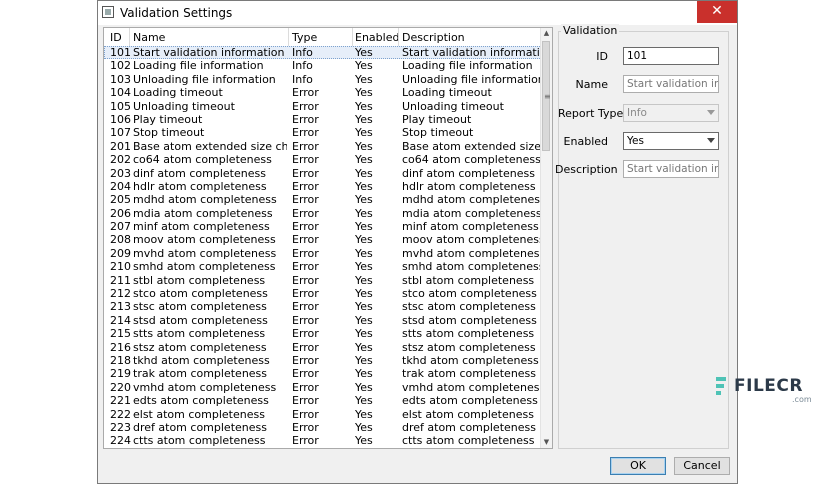 Image resolution: width=836 pixels, height=484 pixels. Describe the element at coordinates (120, 334) in the screenshot. I see `cell-id: 215` at that location.